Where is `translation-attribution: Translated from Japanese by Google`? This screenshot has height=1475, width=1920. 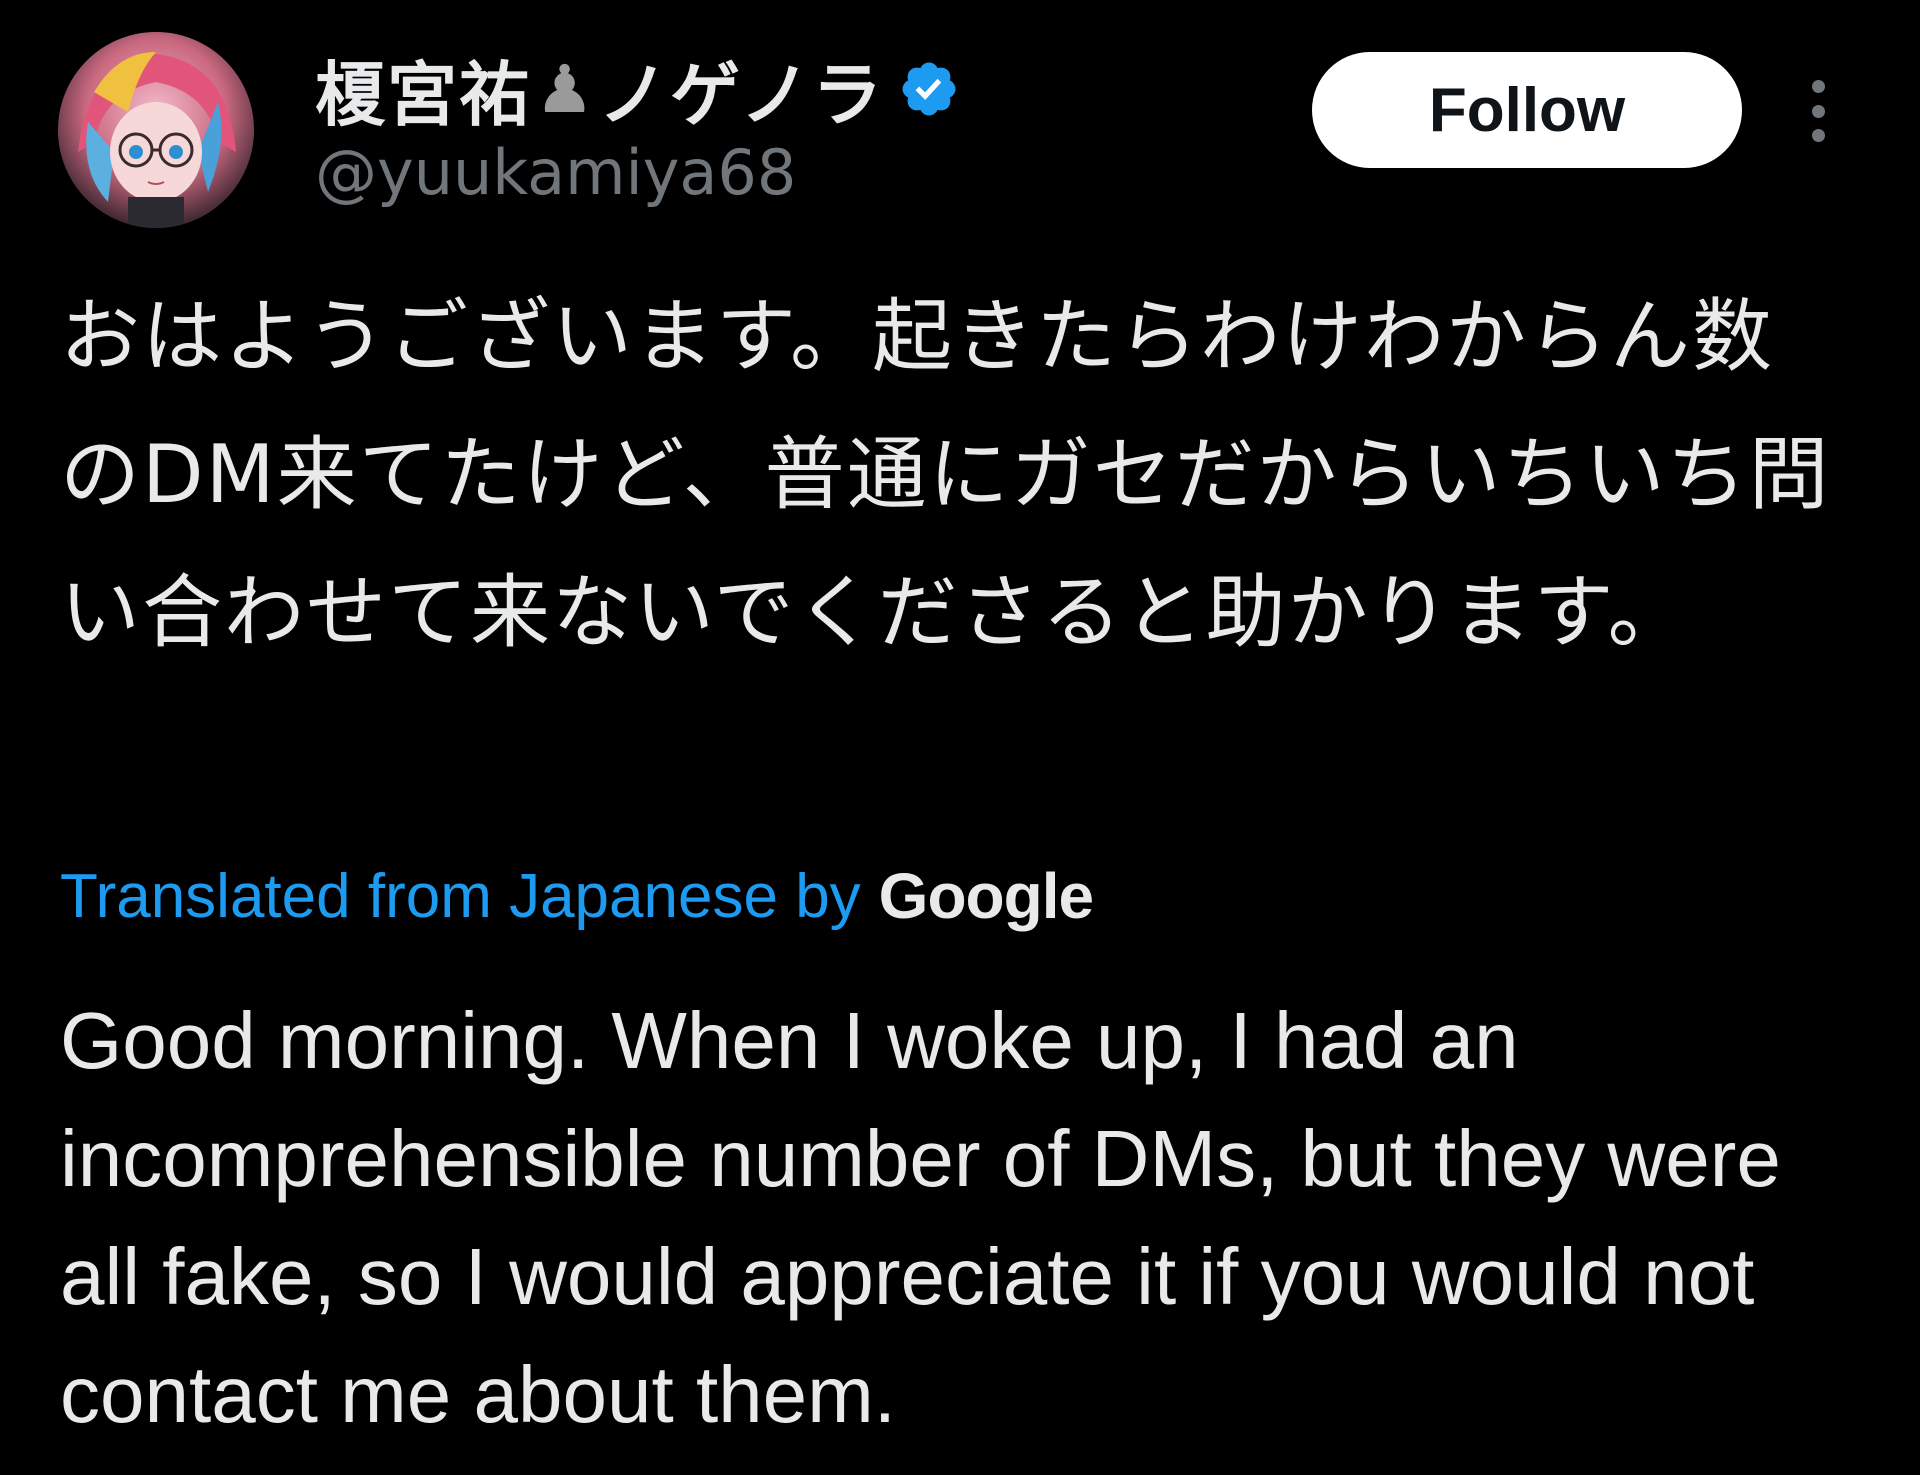 translation-attribution: Translated from Japanese by Google is located at coordinates (577, 896).